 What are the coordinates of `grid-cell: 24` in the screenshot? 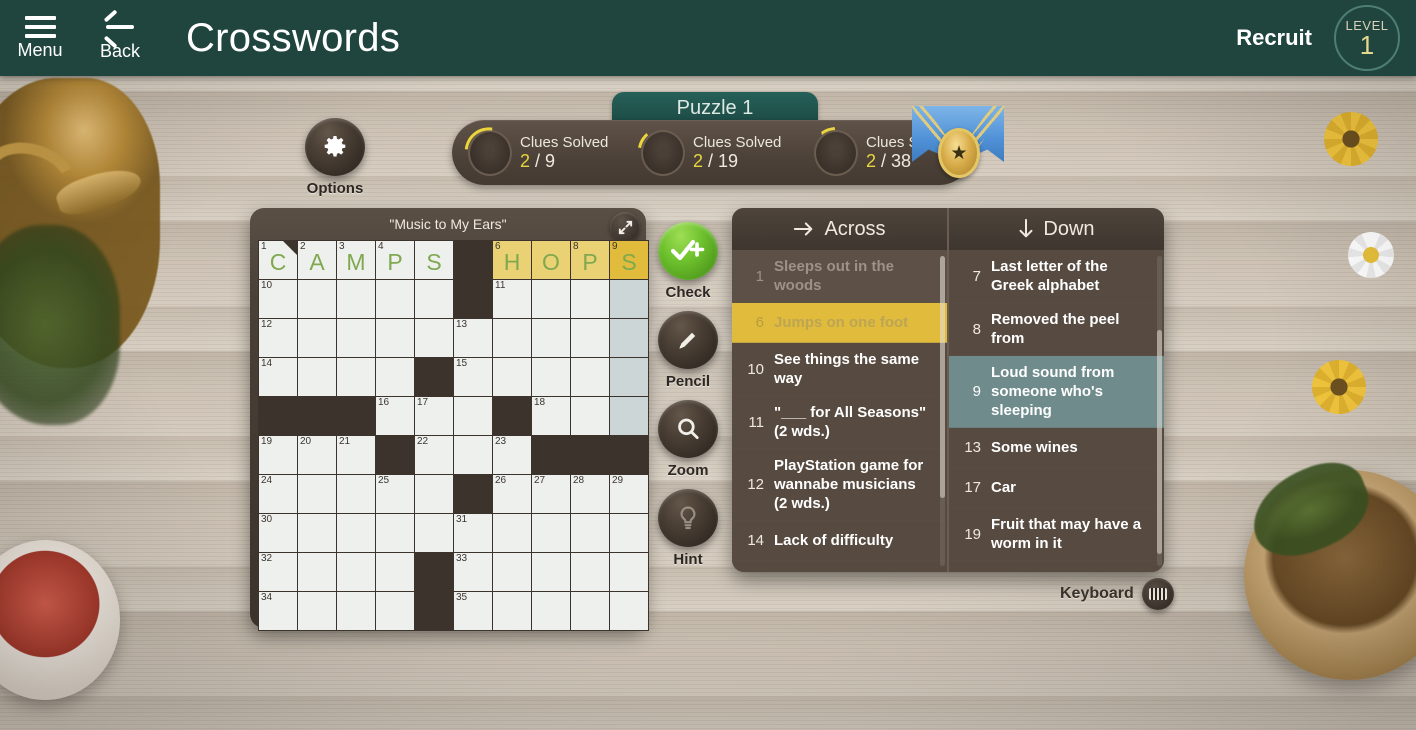 It's located at (278, 494).